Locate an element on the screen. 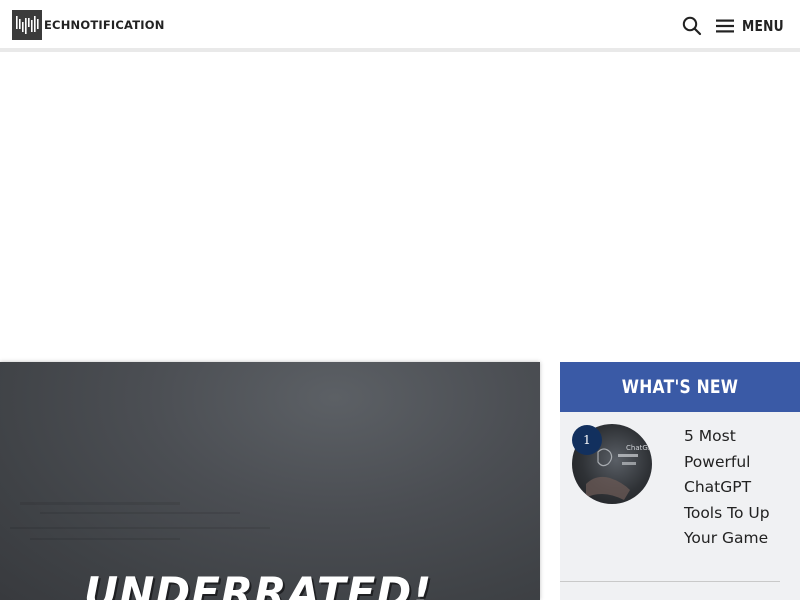  hamburger-icon is located at coordinates (725, 26).